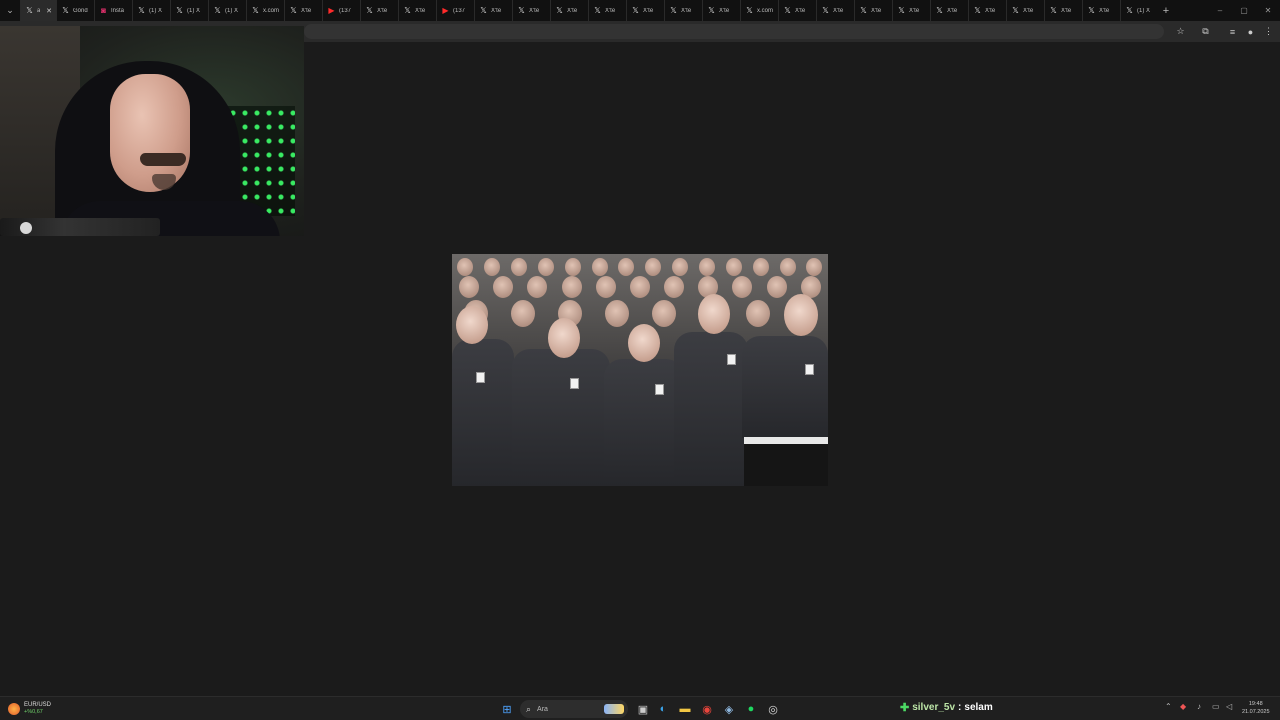 This screenshot has height=720, width=1280. What do you see at coordinates (640, 313) in the screenshot?
I see `crowd-near-row` at bounding box center [640, 313].